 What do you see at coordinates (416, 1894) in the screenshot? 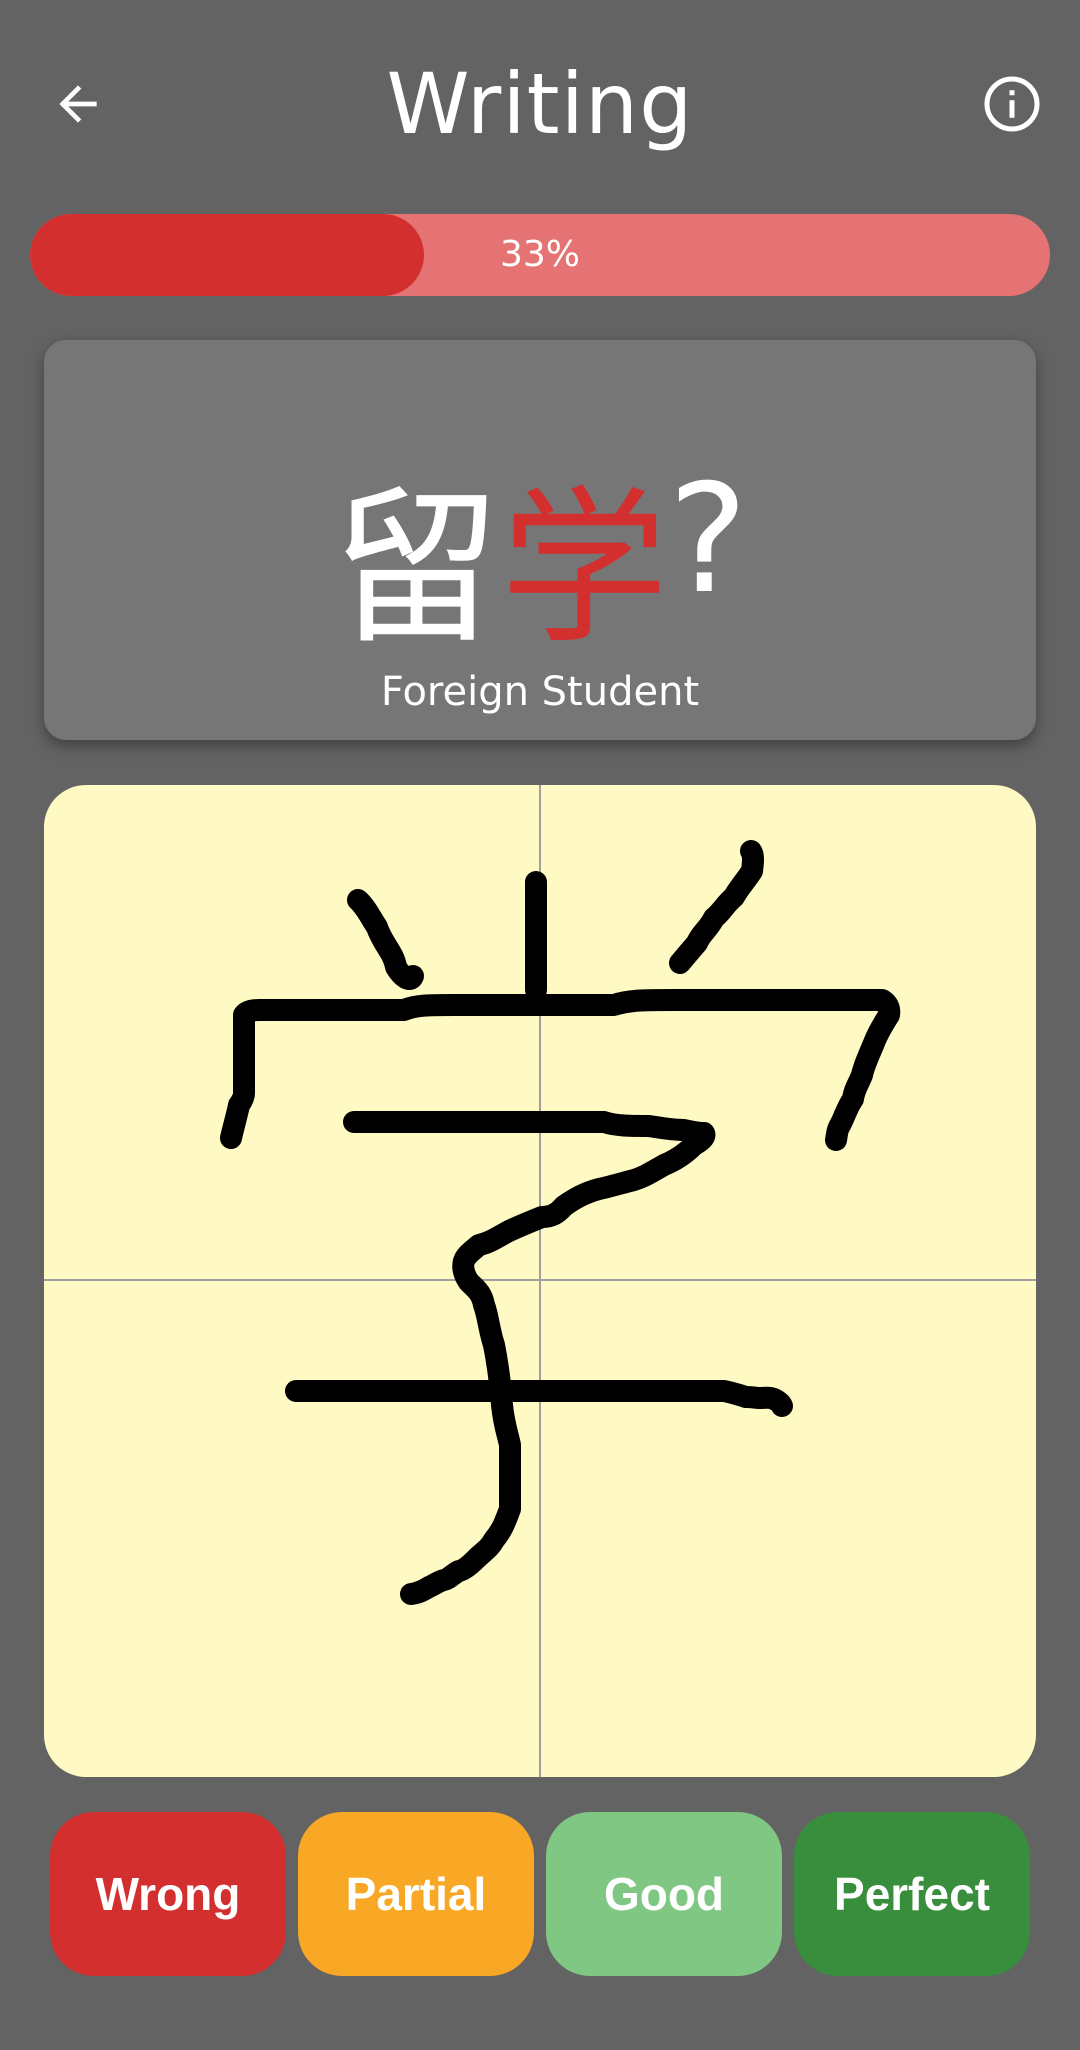
I see `partial-button: Partial` at bounding box center [416, 1894].